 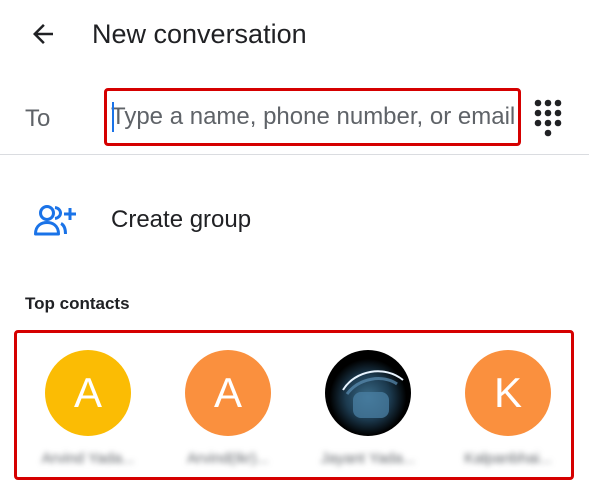 What do you see at coordinates (38, 118) in the screenshot?
I see `to-label: To` at bounding box center [38, 118].